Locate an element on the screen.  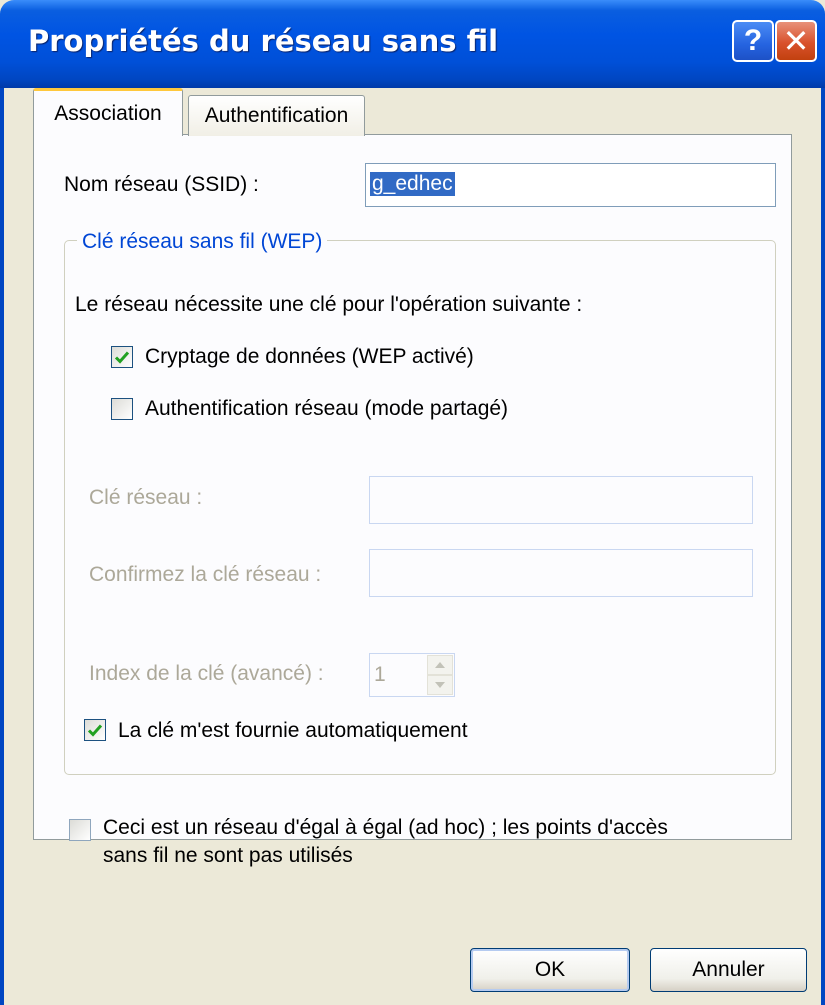
close-button: ✕ is located at coordinates (796, 41).